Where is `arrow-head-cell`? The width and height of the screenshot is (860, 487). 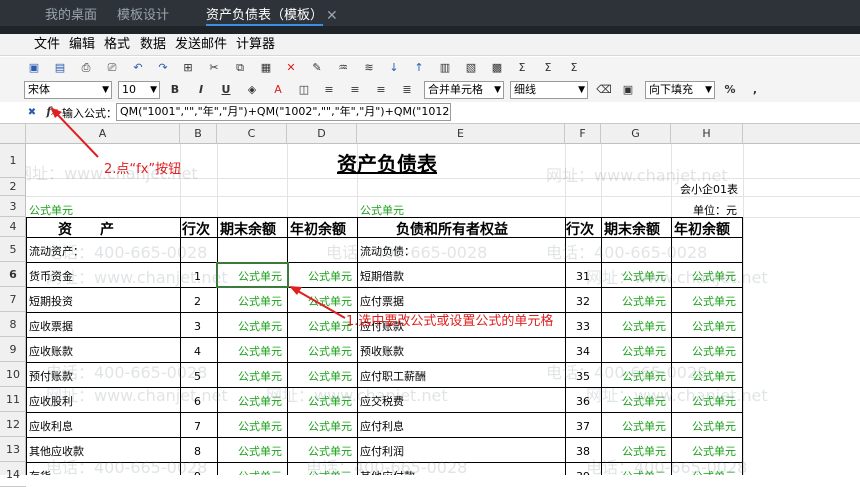
arrow-head-cell is located at coordinates (295, 290).